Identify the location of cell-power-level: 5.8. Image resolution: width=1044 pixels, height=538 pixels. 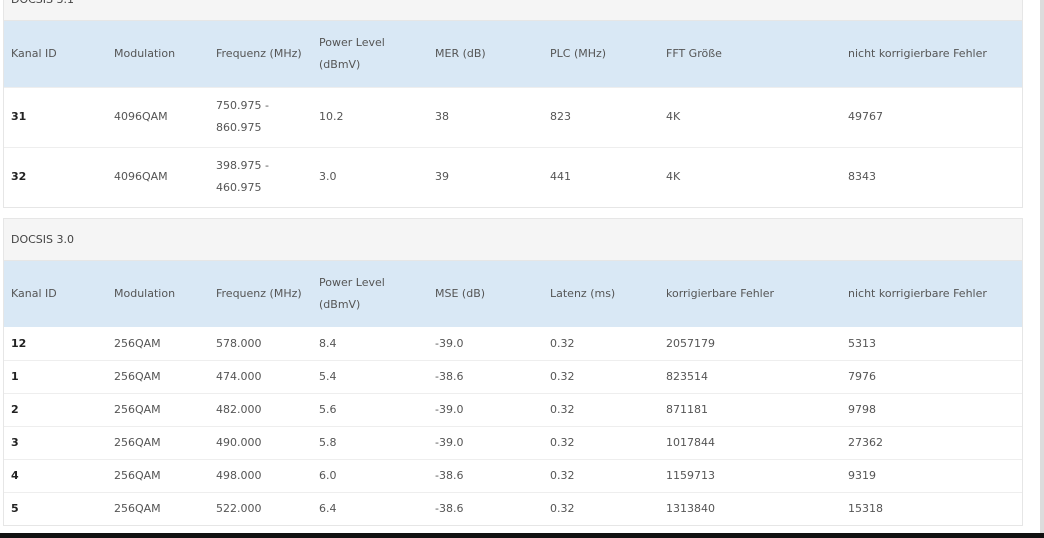
(370, 442).